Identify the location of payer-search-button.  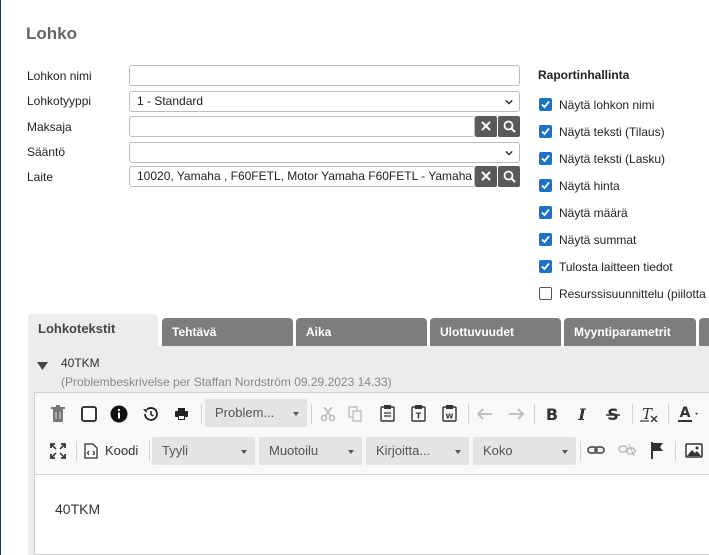
(509, 126).